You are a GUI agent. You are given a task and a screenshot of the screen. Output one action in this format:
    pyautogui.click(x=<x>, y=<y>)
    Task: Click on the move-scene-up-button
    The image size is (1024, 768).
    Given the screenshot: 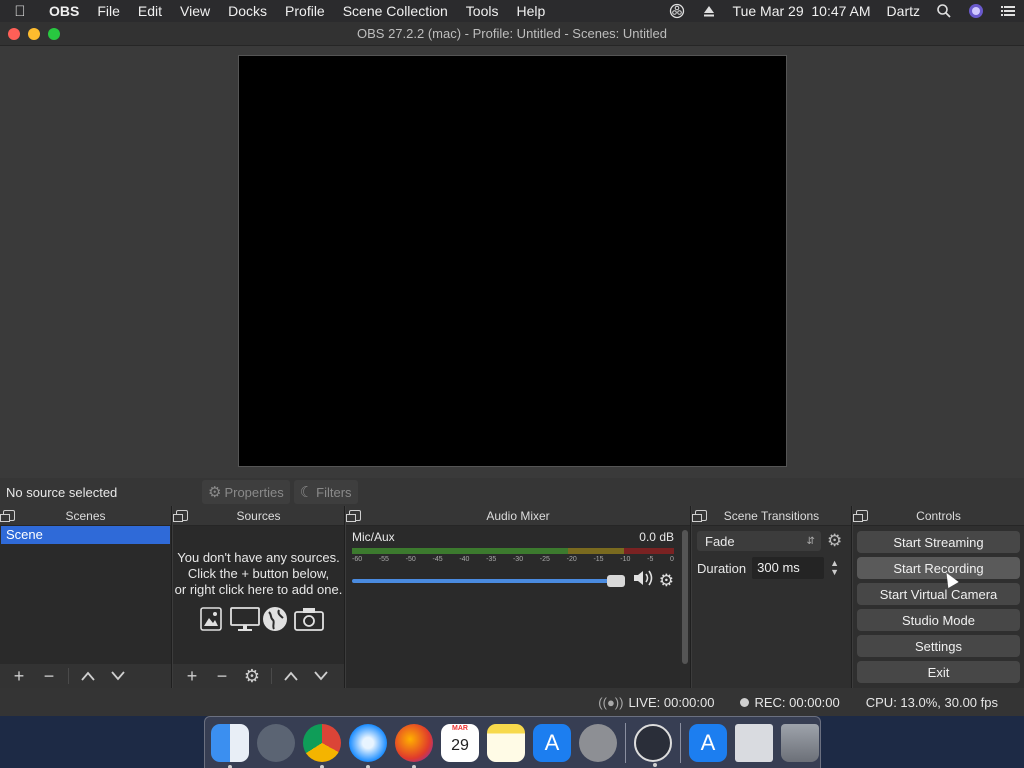 What is the action you would take?
    pyautogui.click(x=88, y=676)
    